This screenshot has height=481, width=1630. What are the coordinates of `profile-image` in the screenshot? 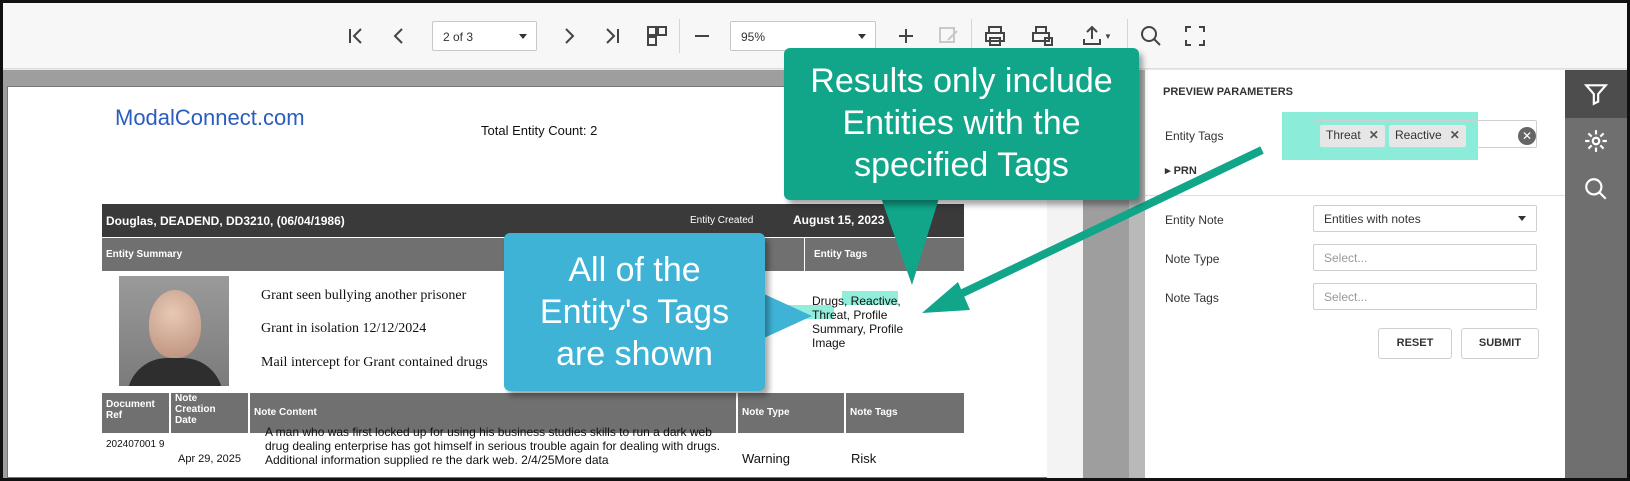 It's located at (174, 331).